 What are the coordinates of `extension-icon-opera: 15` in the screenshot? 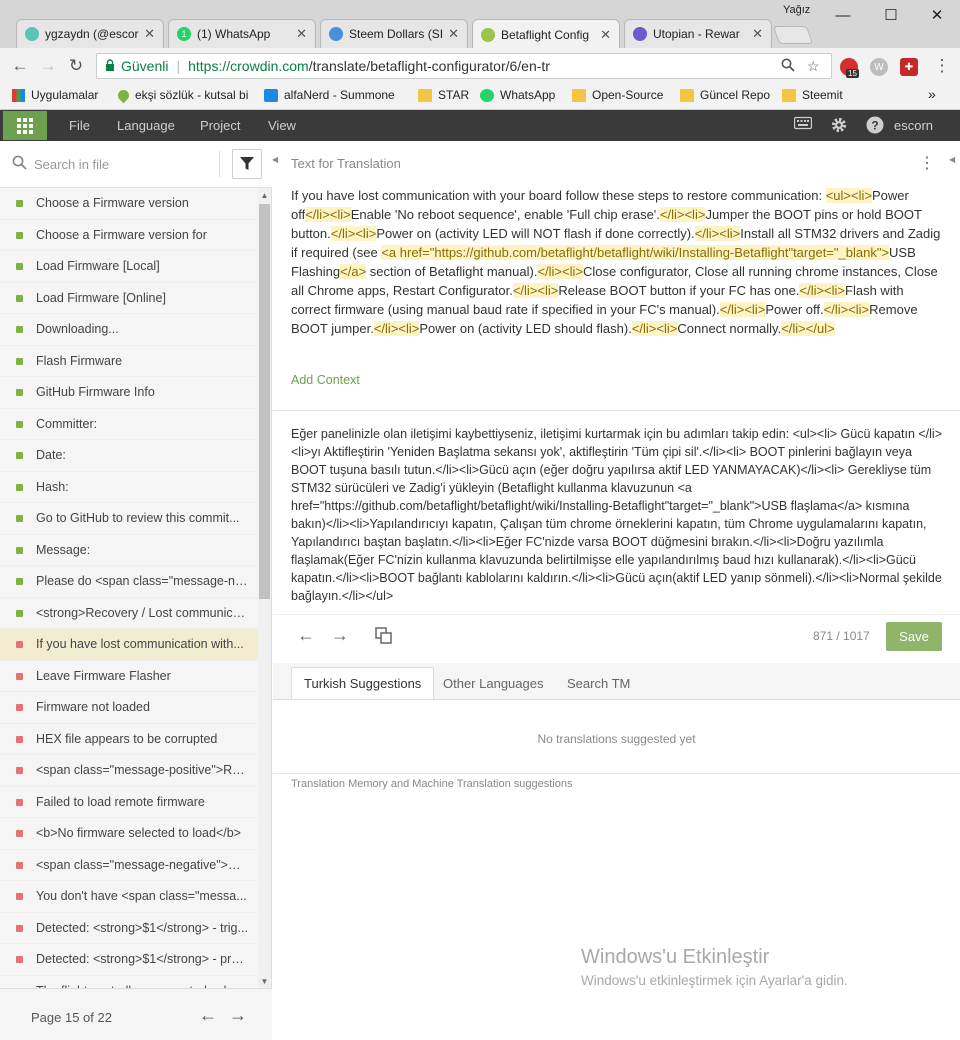 It's located at (849, 68).